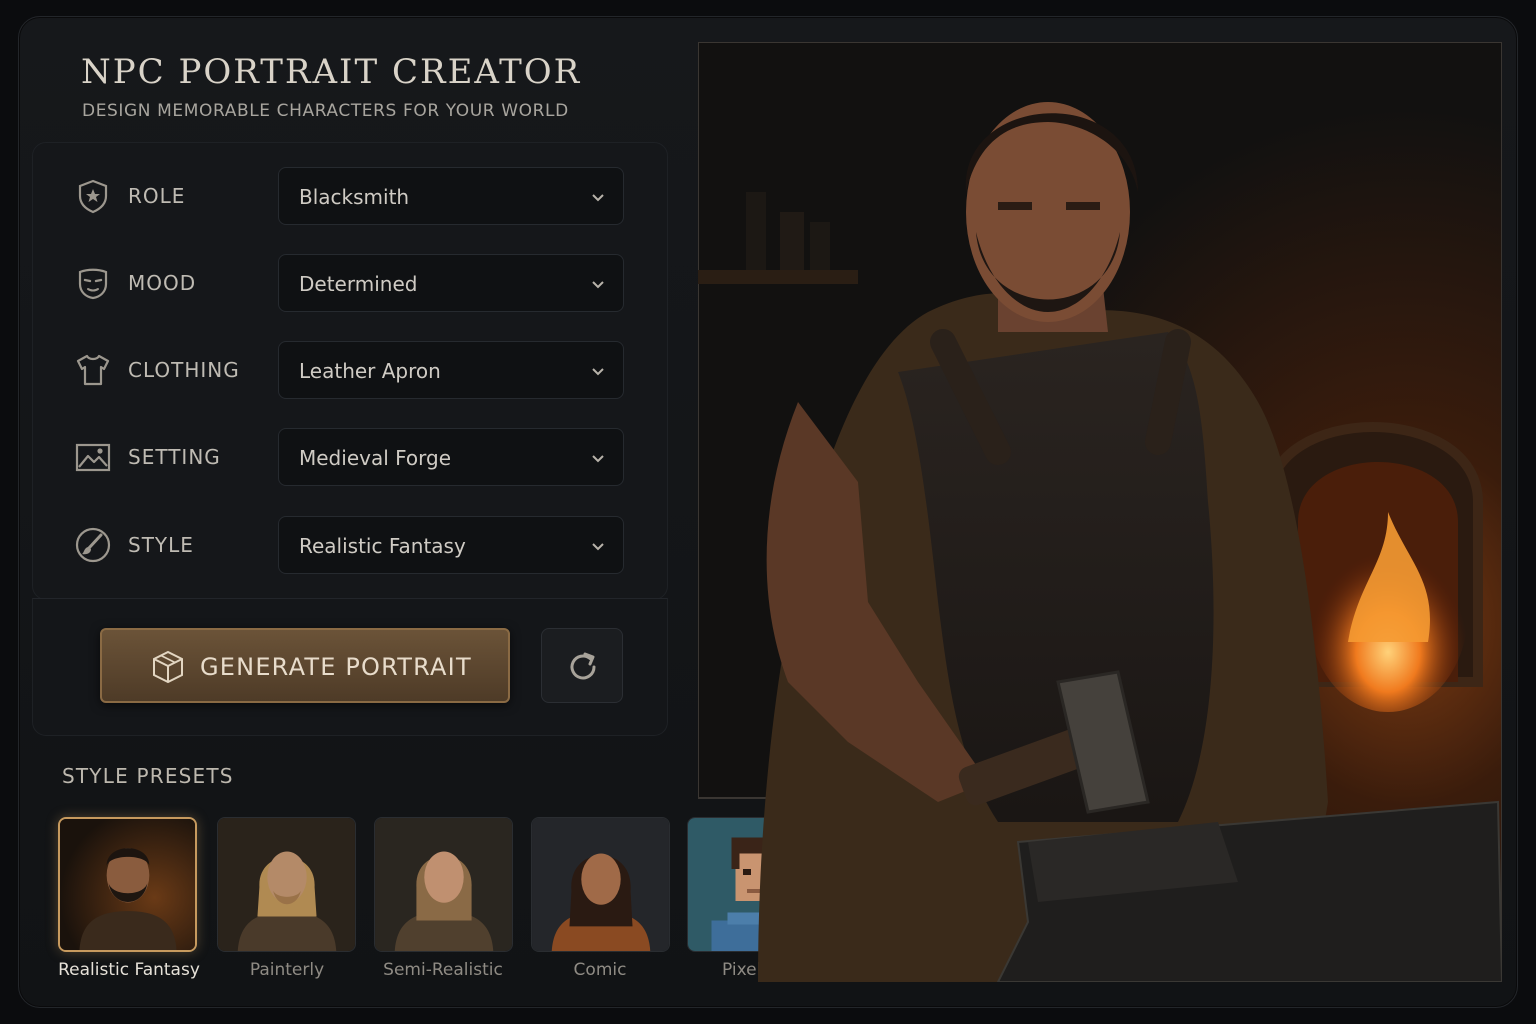 This screenshot has width=1536, height=1024. Describe the element at coordinates (451, 370) in the screenshot. I see `clothing-select: Leather Apron` at that location.